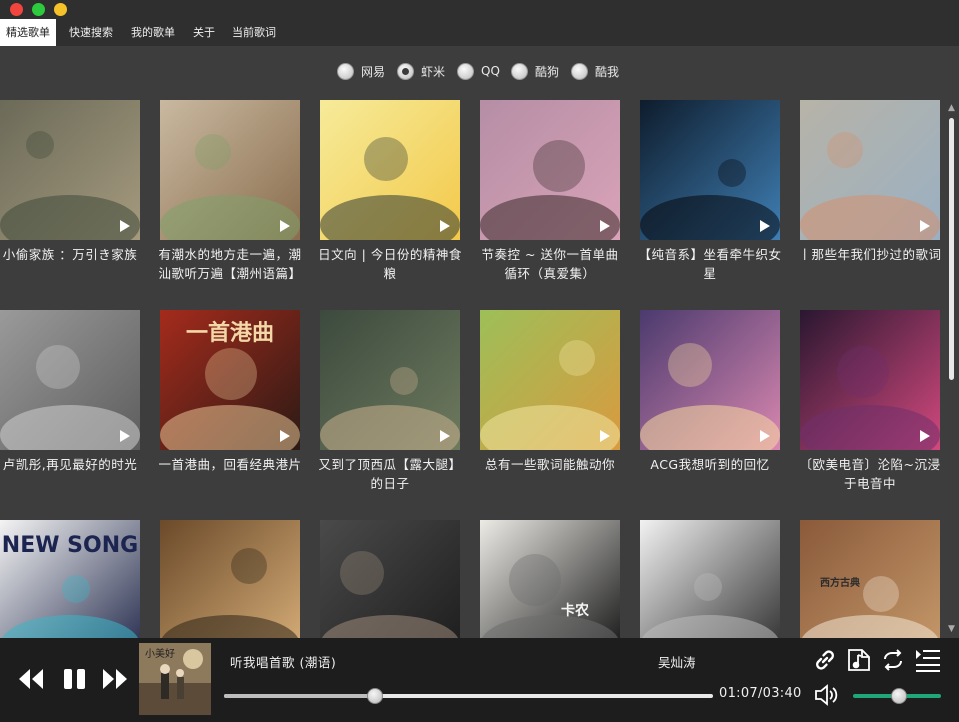 Image resolution: width=959 pixels, height=722 pixels. Describe the element at coordinates (70, 545) in the screenshot. I see `cover-lettering: NEW SONG` at that location.